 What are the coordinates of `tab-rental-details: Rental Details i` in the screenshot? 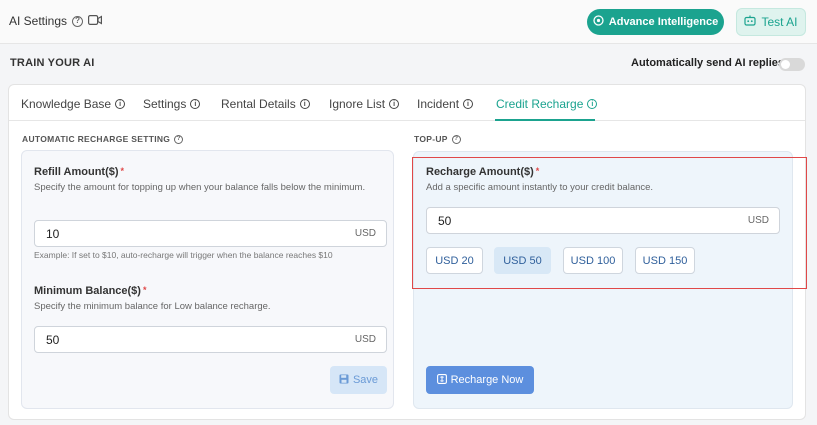 It's located at (265, 104).